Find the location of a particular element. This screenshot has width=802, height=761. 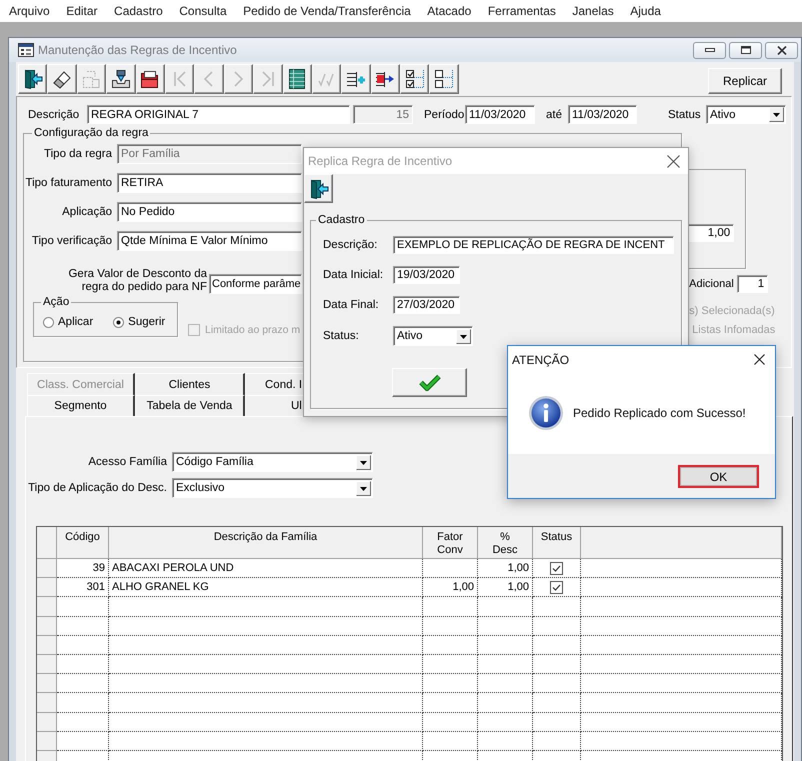

radio-option: Sugerir is located at coordinates (139, 322).